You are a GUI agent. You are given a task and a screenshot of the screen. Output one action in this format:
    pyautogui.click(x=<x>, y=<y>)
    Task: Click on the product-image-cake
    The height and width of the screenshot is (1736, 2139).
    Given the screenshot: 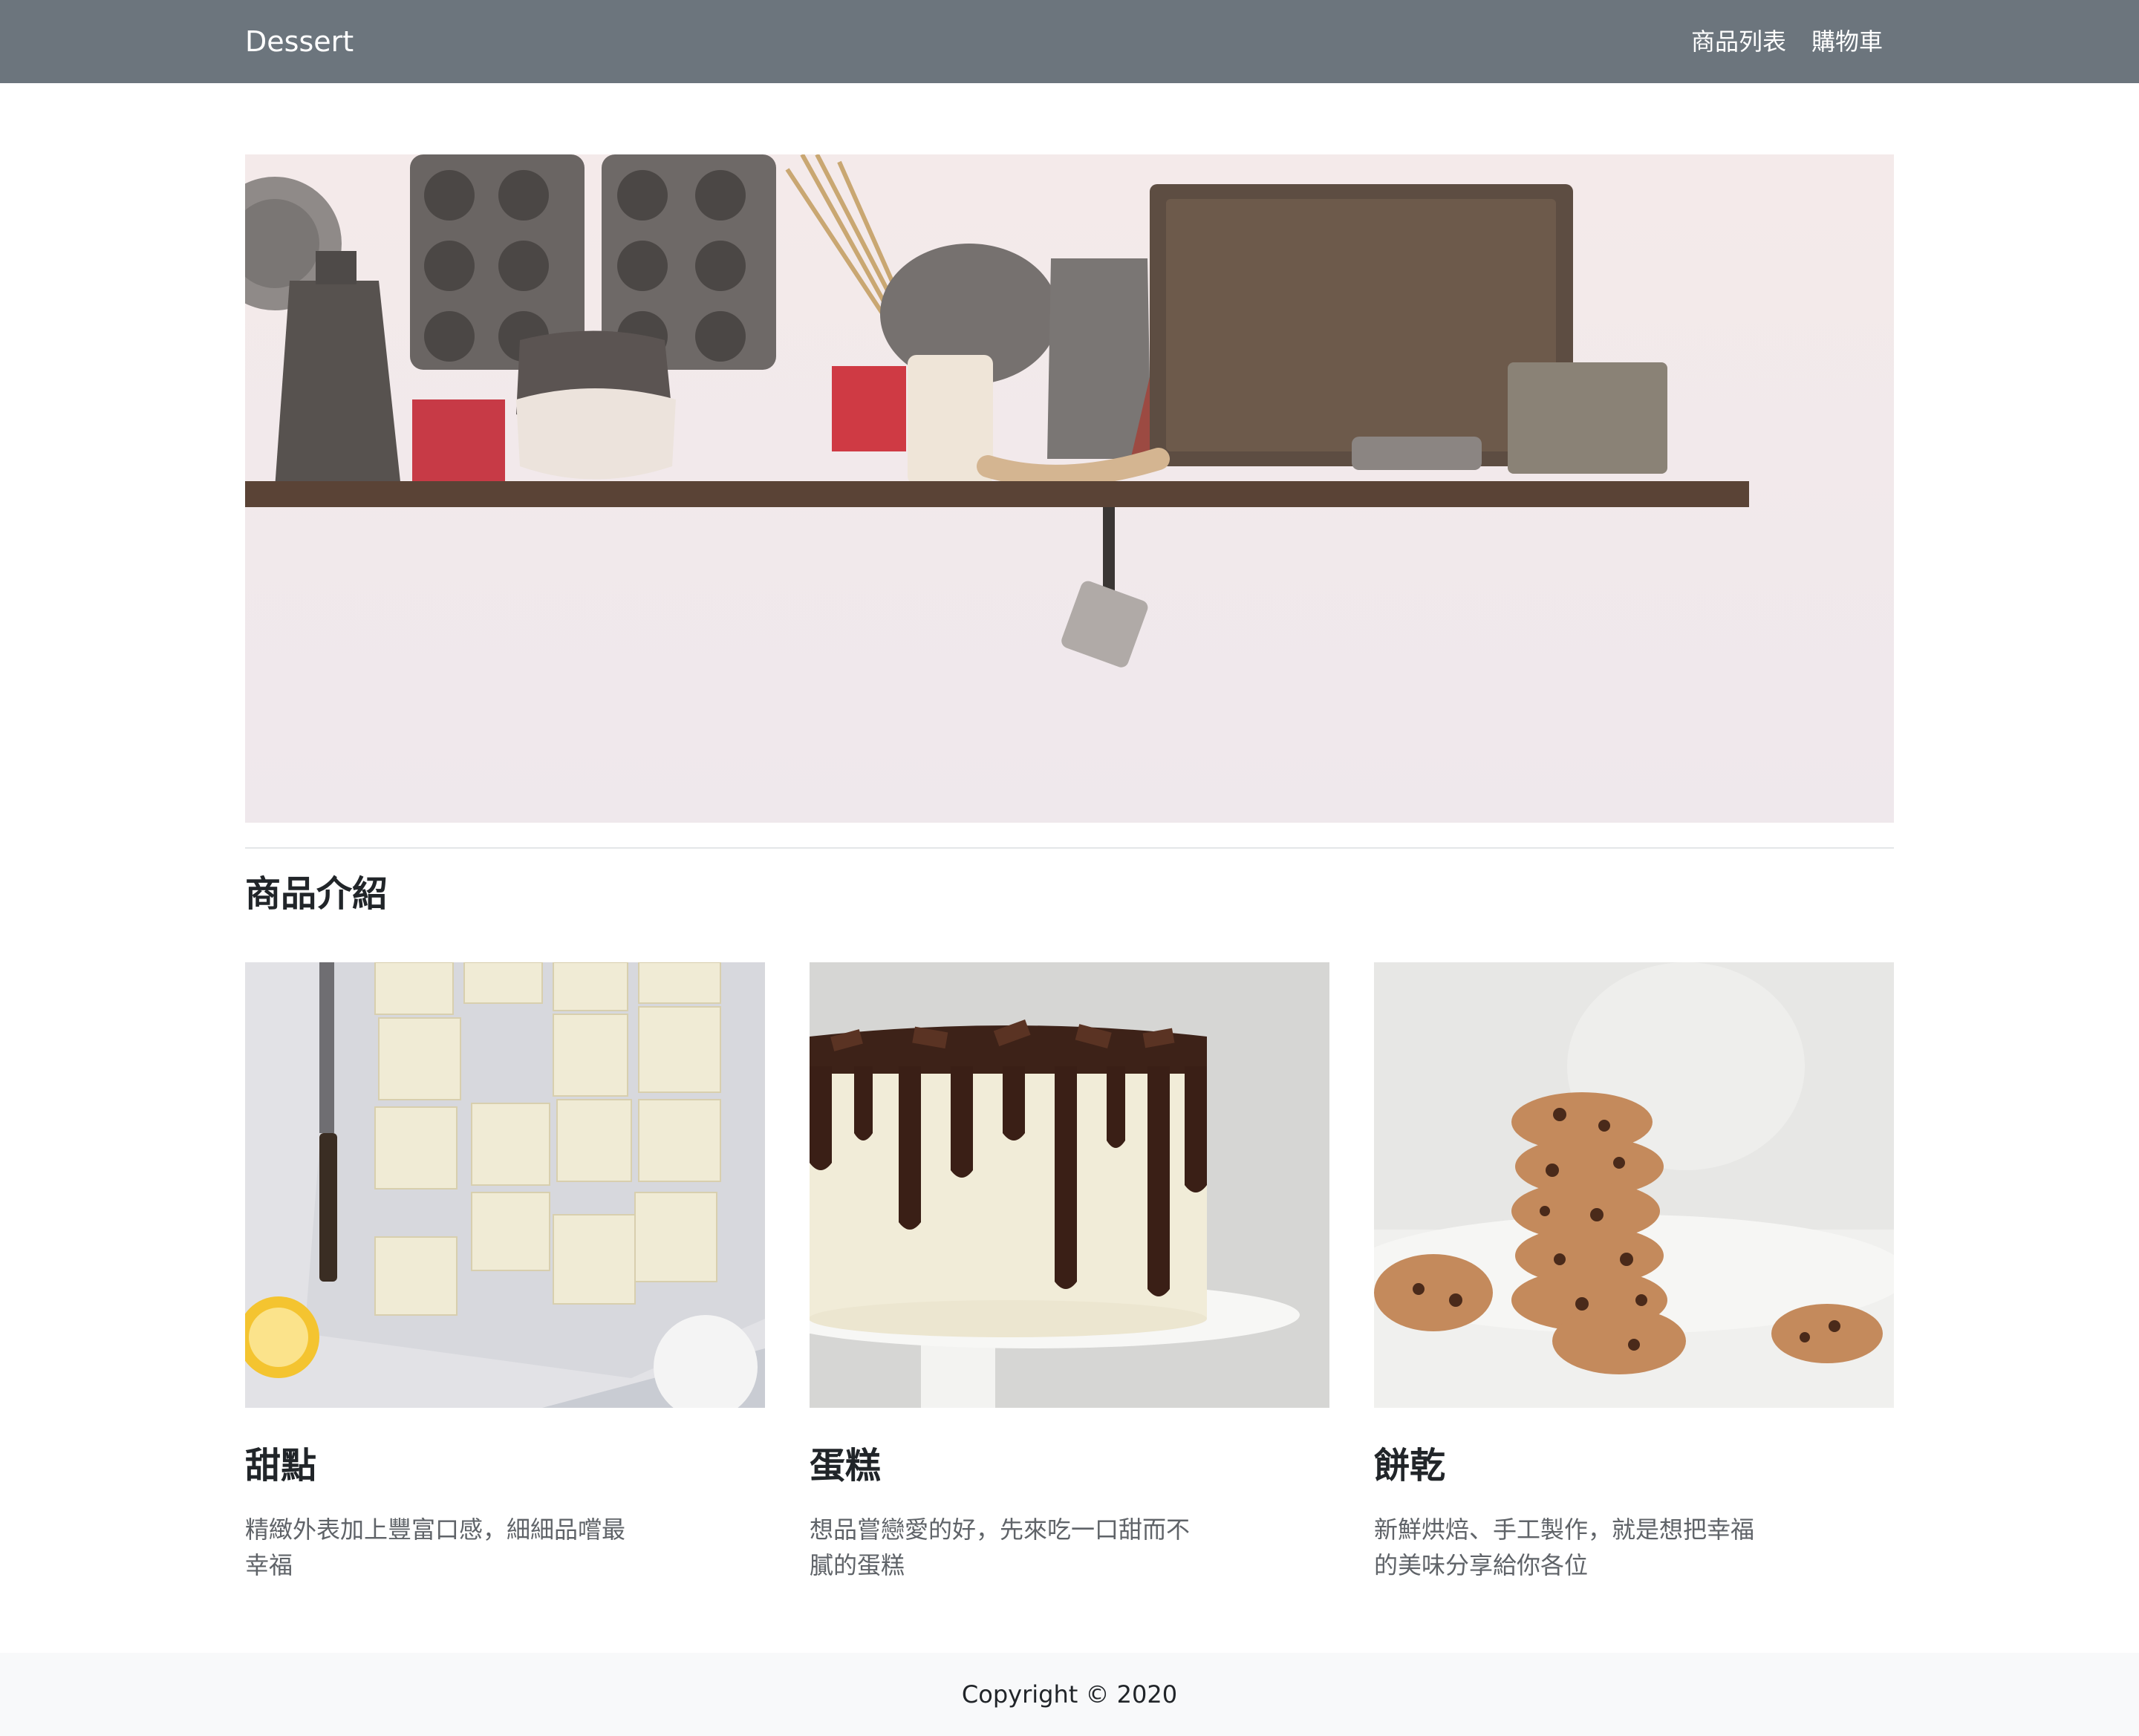 What is the action you would take?
    pyautogui.click(x=1069, y=1185)
    